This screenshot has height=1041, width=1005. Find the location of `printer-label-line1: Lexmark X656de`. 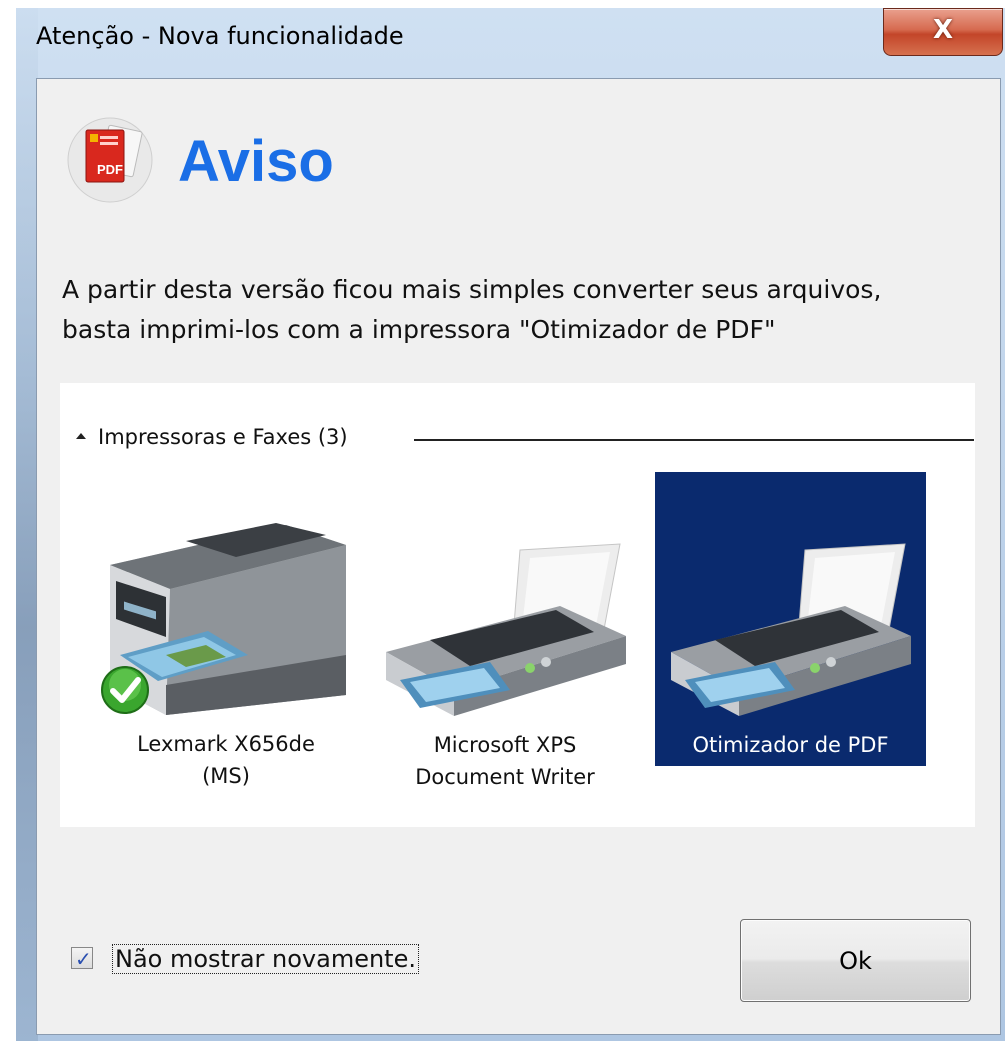

printer-label-line1: Lexmark X656de is located at coordinates (226, 744).